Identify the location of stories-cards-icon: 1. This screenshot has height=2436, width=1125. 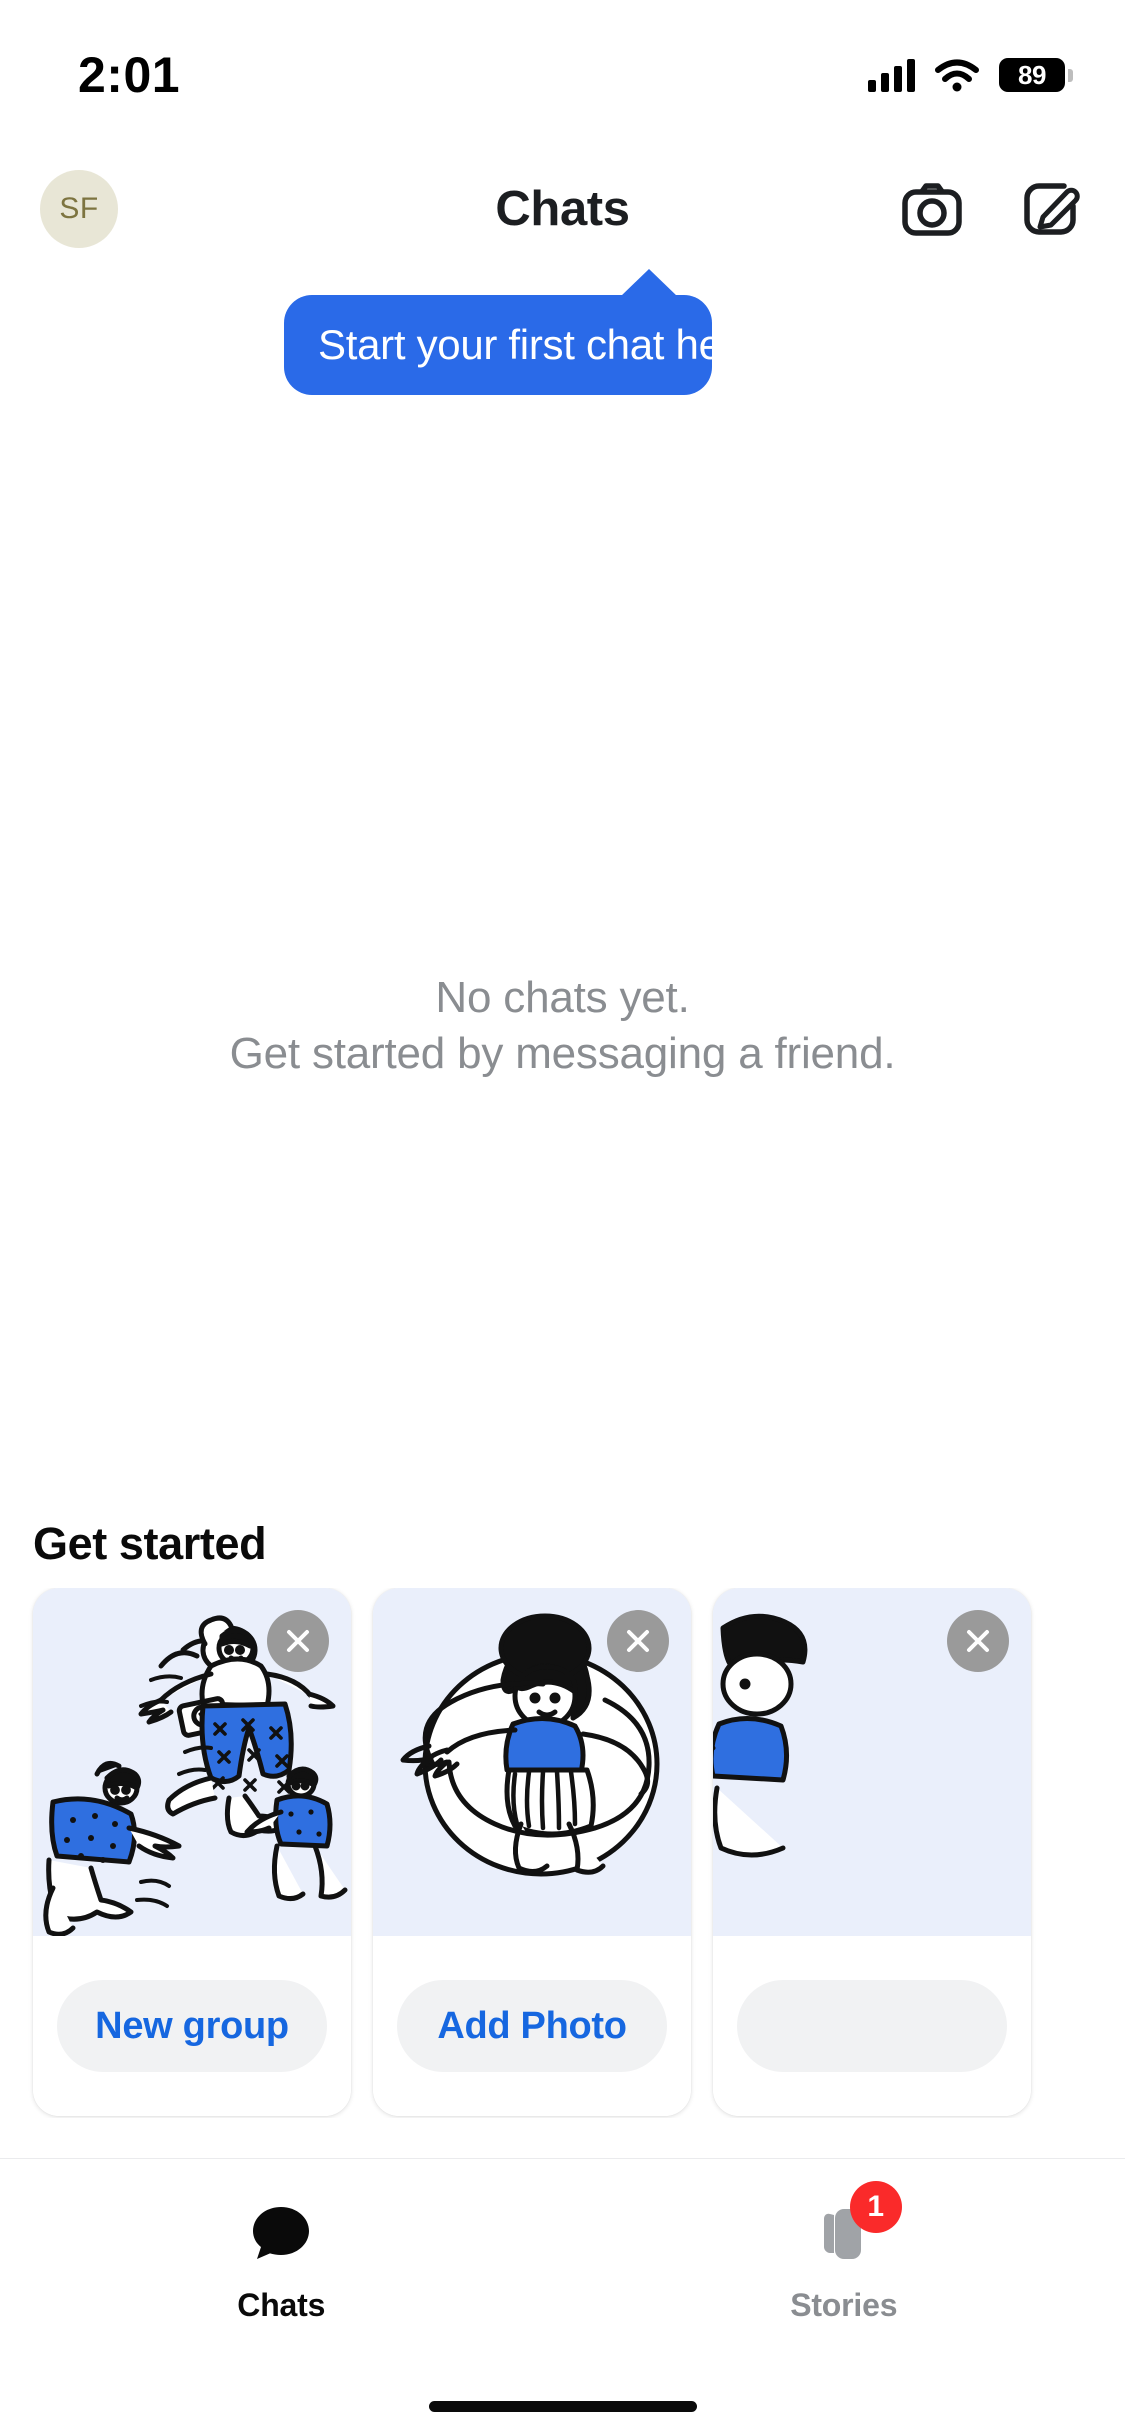
(855, 2225).